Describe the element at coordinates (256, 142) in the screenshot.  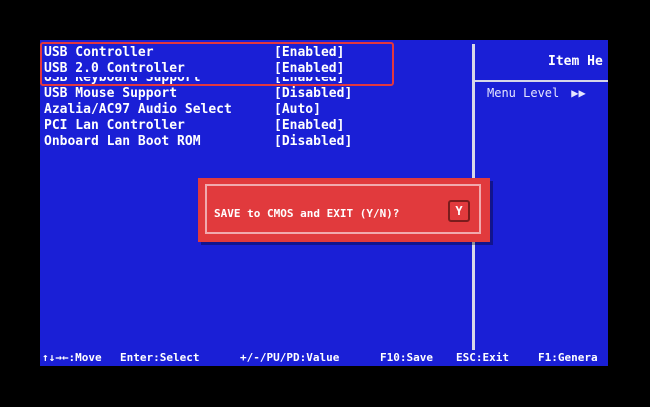
I see `setting-onboard-lan-boot-rom: Onboard Lan Boot ROM [Disabled]` at that location.